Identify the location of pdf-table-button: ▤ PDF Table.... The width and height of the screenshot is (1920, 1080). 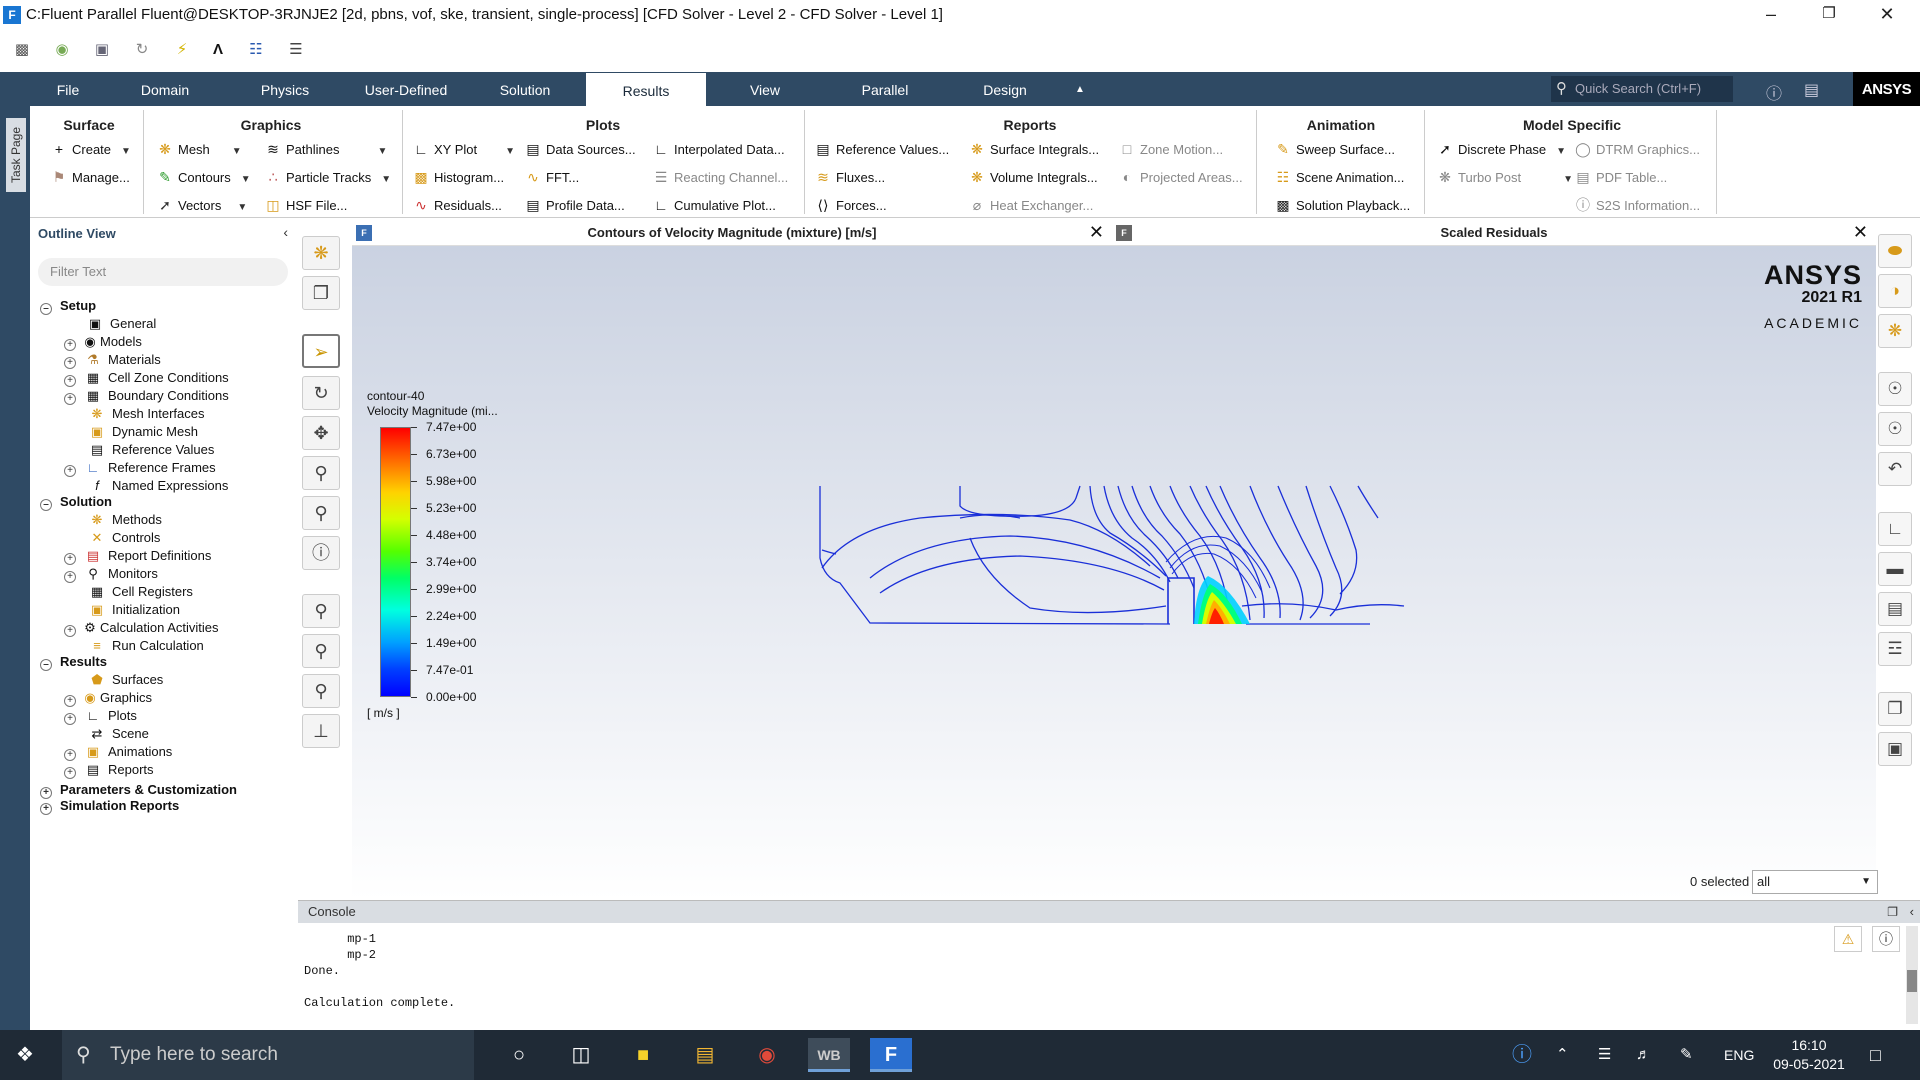
(1620, 177).